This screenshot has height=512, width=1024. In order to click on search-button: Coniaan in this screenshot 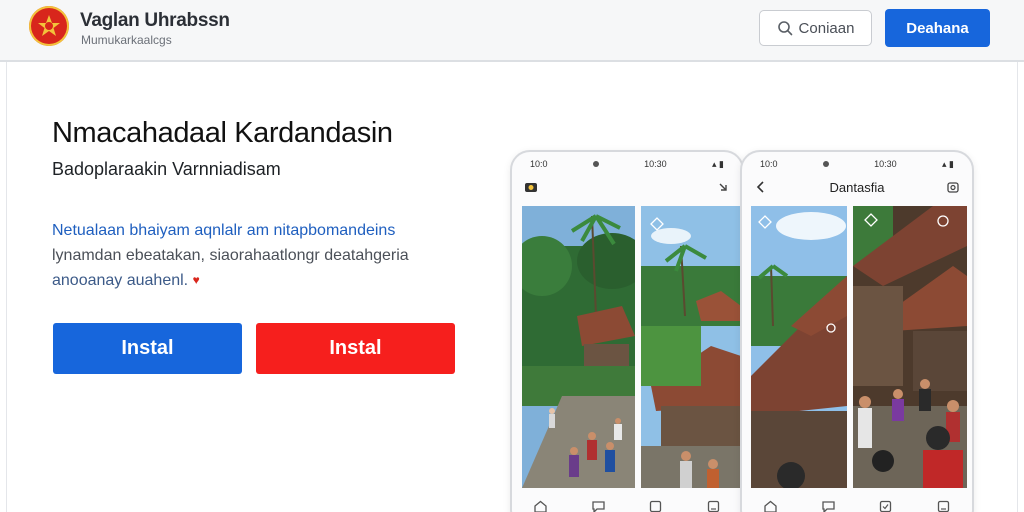, I will do `click(815, 28)`.